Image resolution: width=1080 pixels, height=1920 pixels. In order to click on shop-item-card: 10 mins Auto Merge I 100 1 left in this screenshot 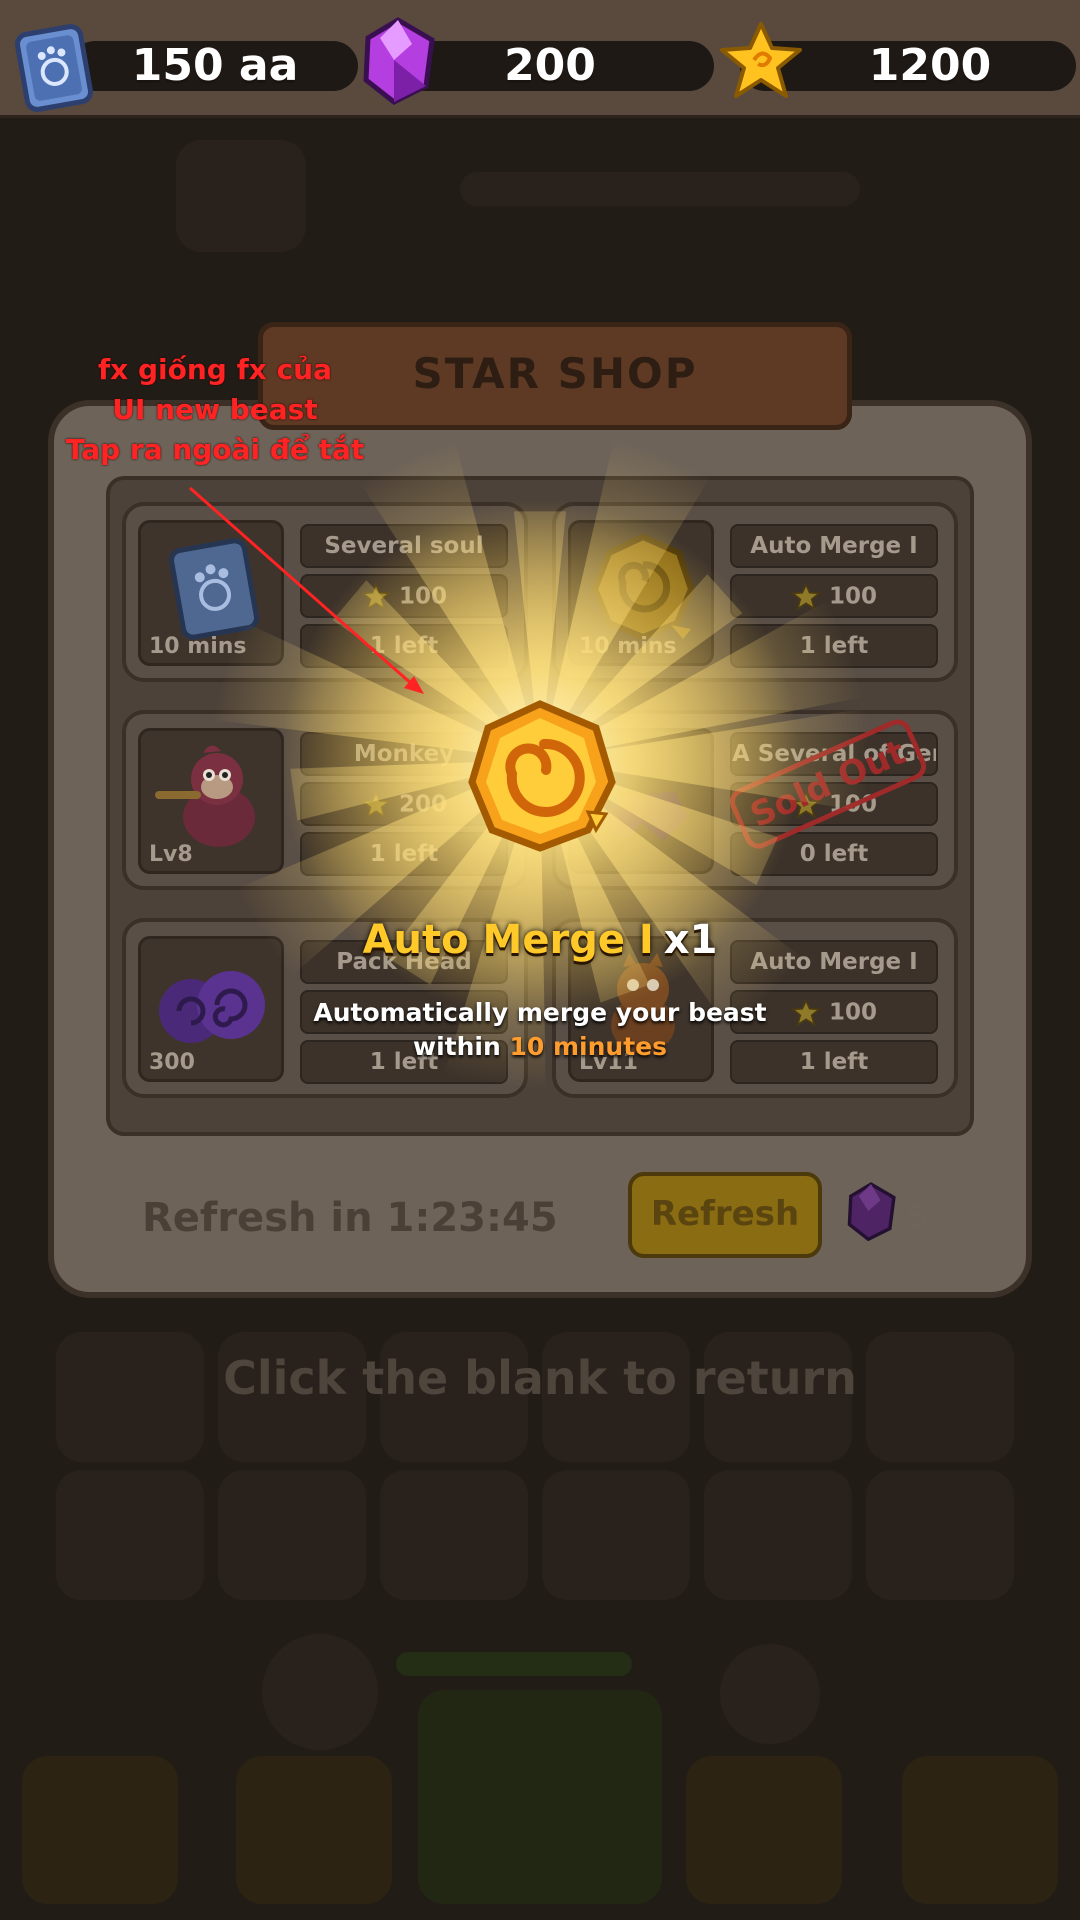, I will do `click(755, 592)`.